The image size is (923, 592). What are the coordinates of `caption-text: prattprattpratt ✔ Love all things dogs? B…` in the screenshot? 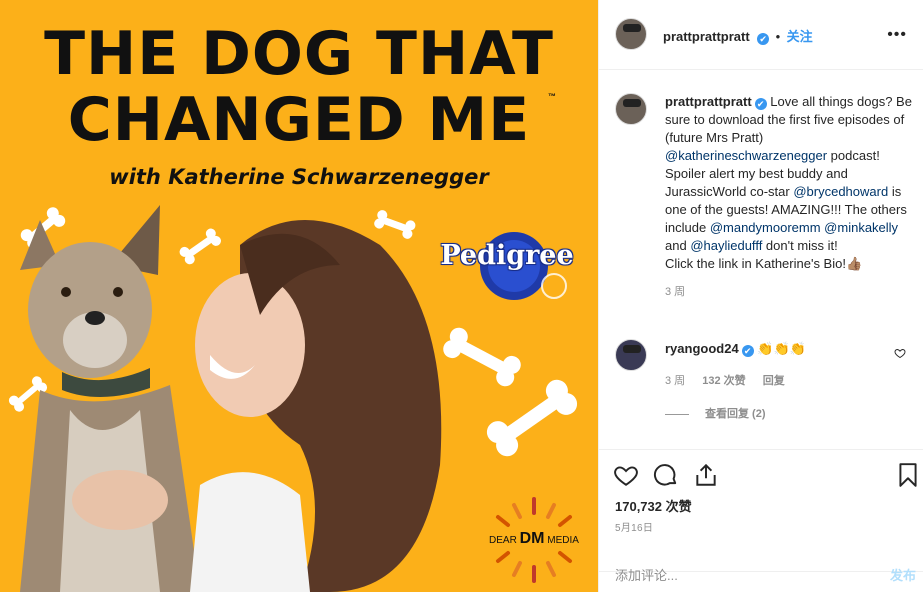 It's located at (789, 197).